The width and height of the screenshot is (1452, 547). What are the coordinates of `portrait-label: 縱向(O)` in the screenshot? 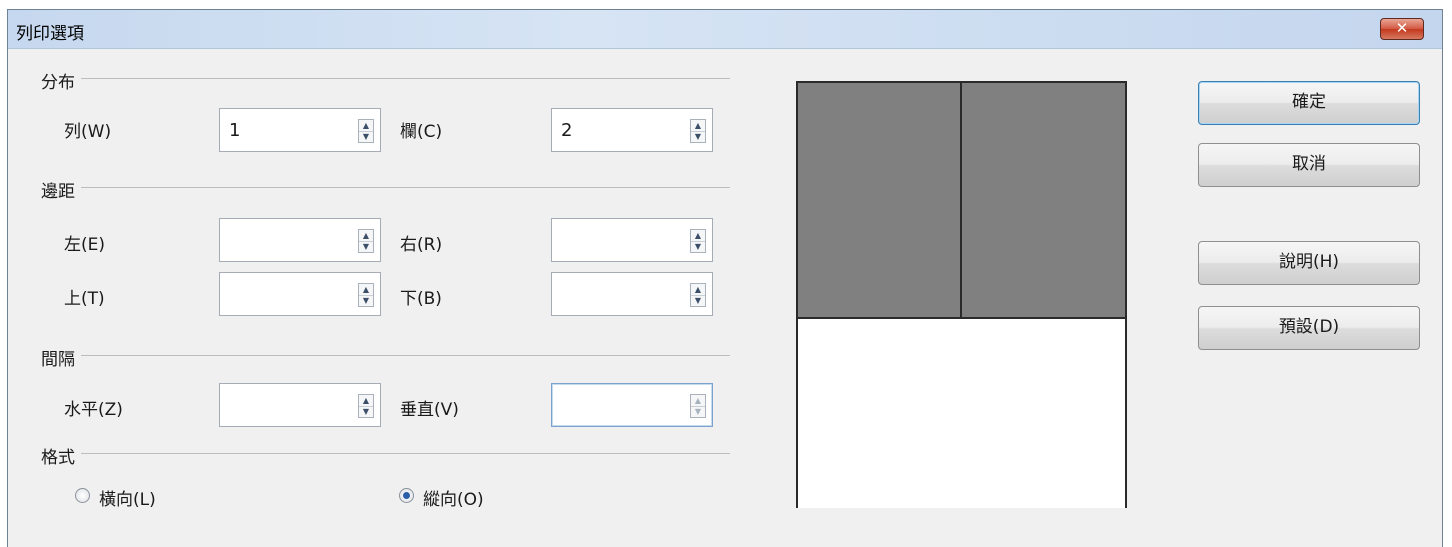 It's located at (453, 497).